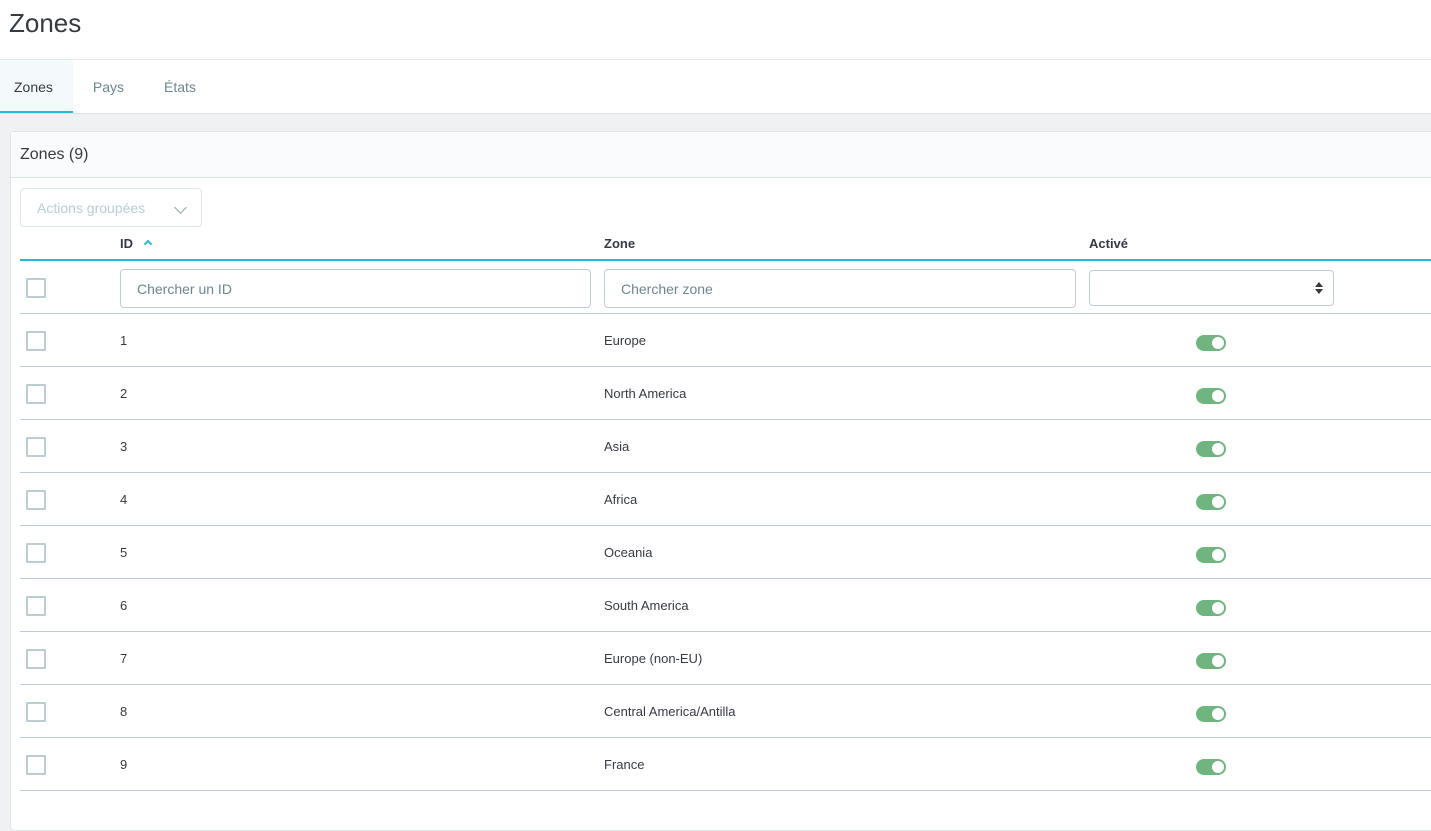  What do you see at coordinates (725, 393) in the screenshot?
I see `table-row: 2 North America` at bounding box center [725, 393].